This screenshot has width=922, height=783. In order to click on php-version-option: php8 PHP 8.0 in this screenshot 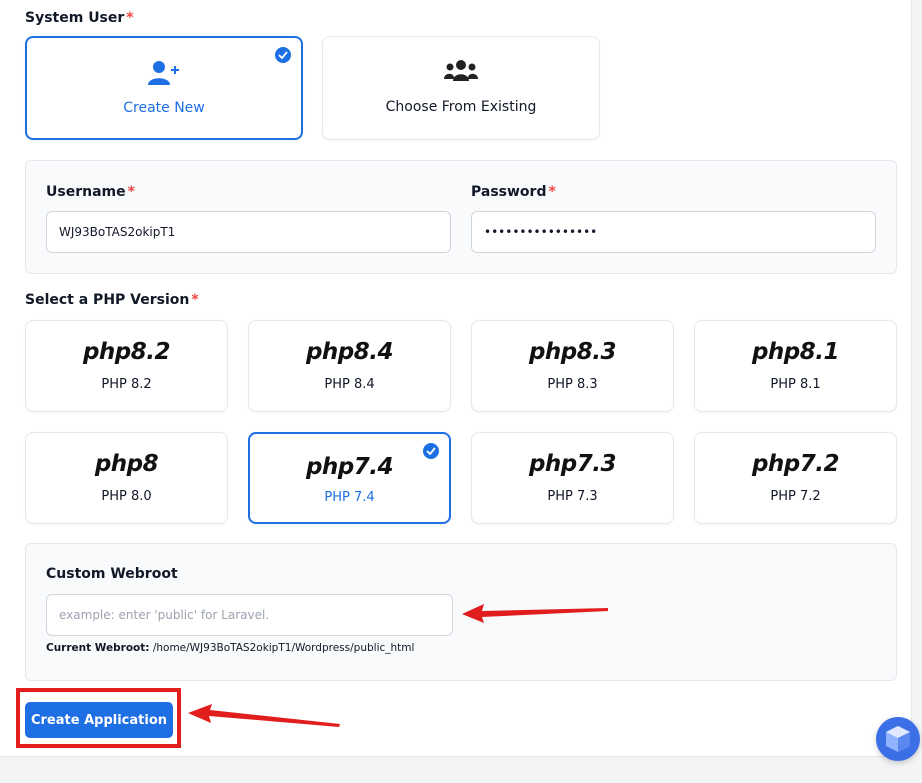, I will do `click(126, 478)`.